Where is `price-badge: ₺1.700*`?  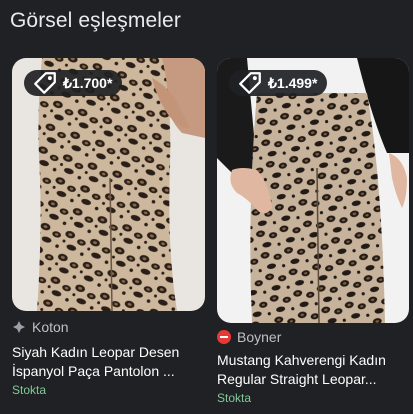 price-badge: ₺1.700* is located at coordinates (73, 83).